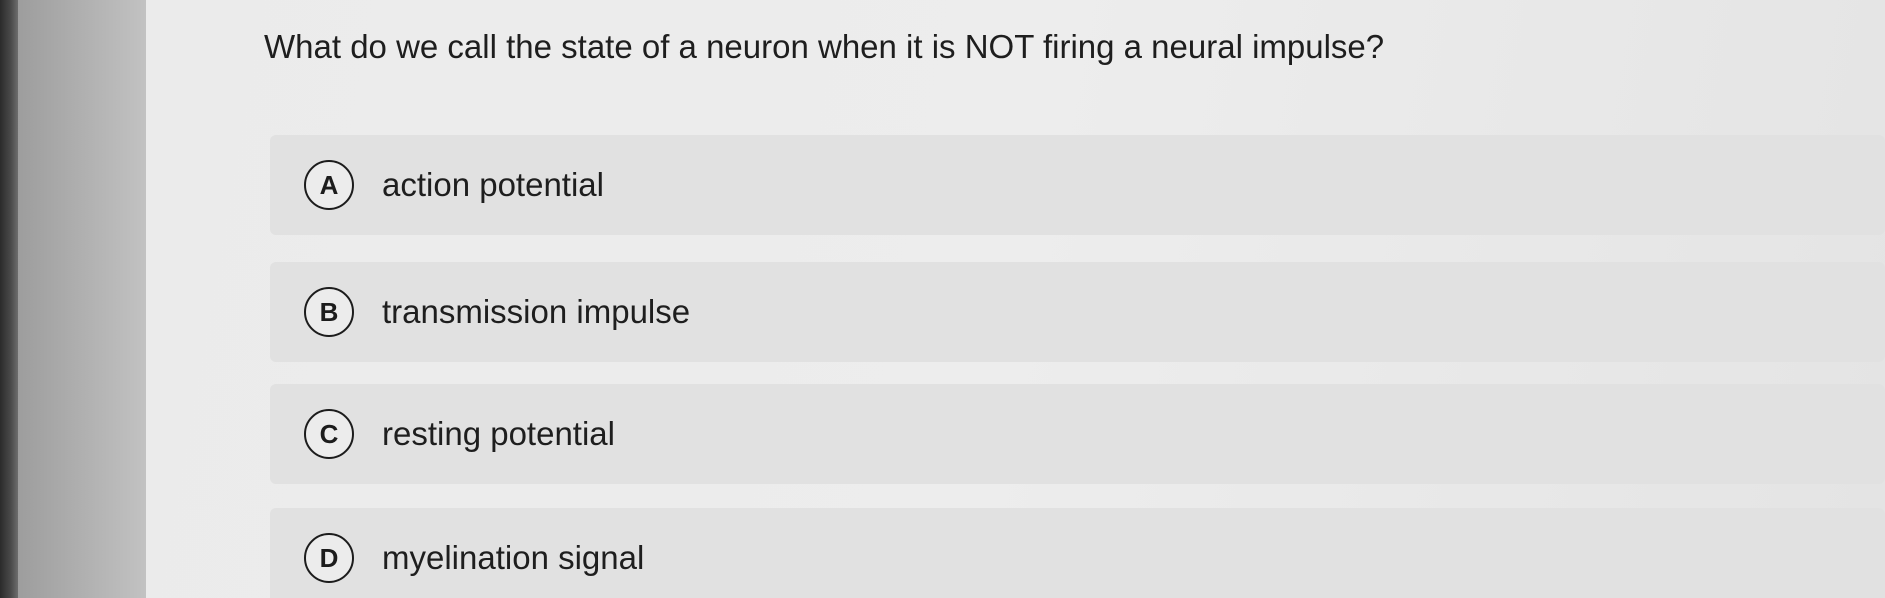 Image resolution: width=1885 pixels, height=598 pixels. What do you see at coordinates (1077, 434) in the screenshot?
I see `option-c: C resting potential` at bounding box center [1077, 434].